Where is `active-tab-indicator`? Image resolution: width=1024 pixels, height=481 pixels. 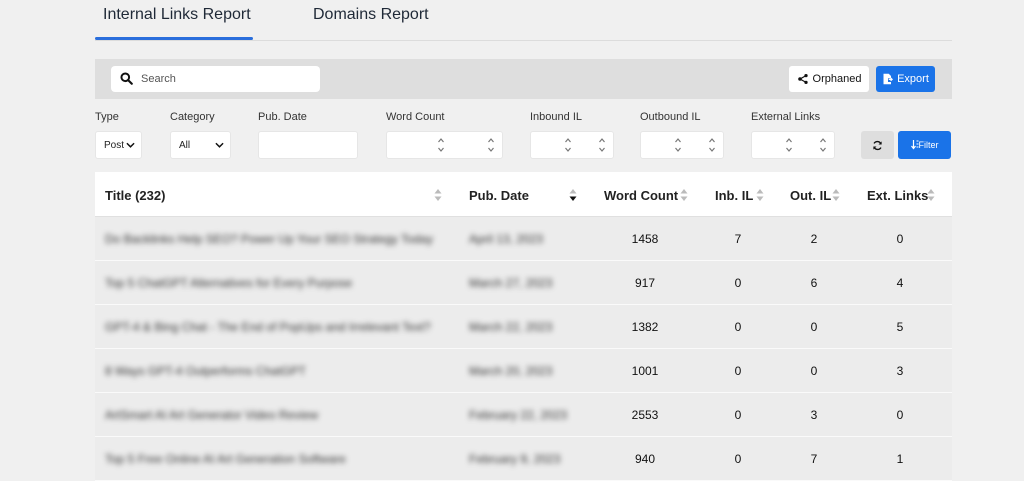
active-tab-indicator is located at coordinates (174, 38).